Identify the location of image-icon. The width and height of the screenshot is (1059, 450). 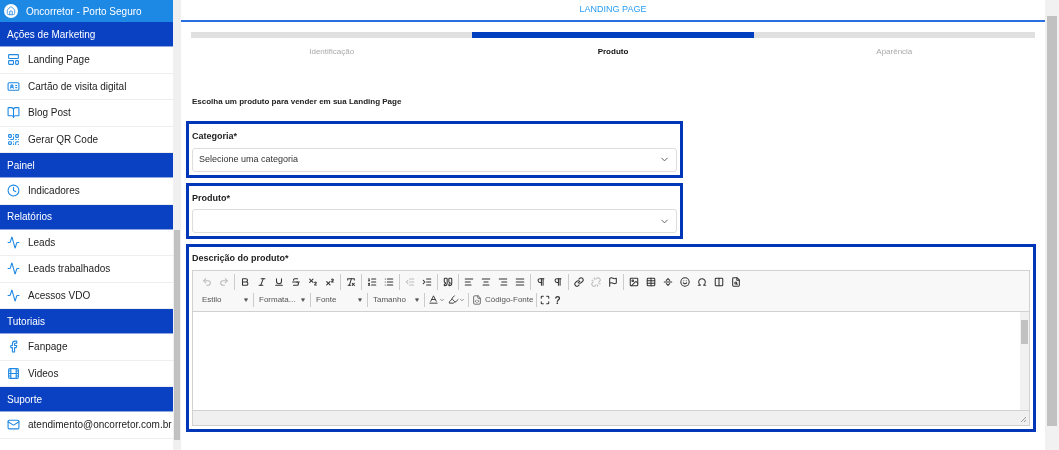
(634, 281).